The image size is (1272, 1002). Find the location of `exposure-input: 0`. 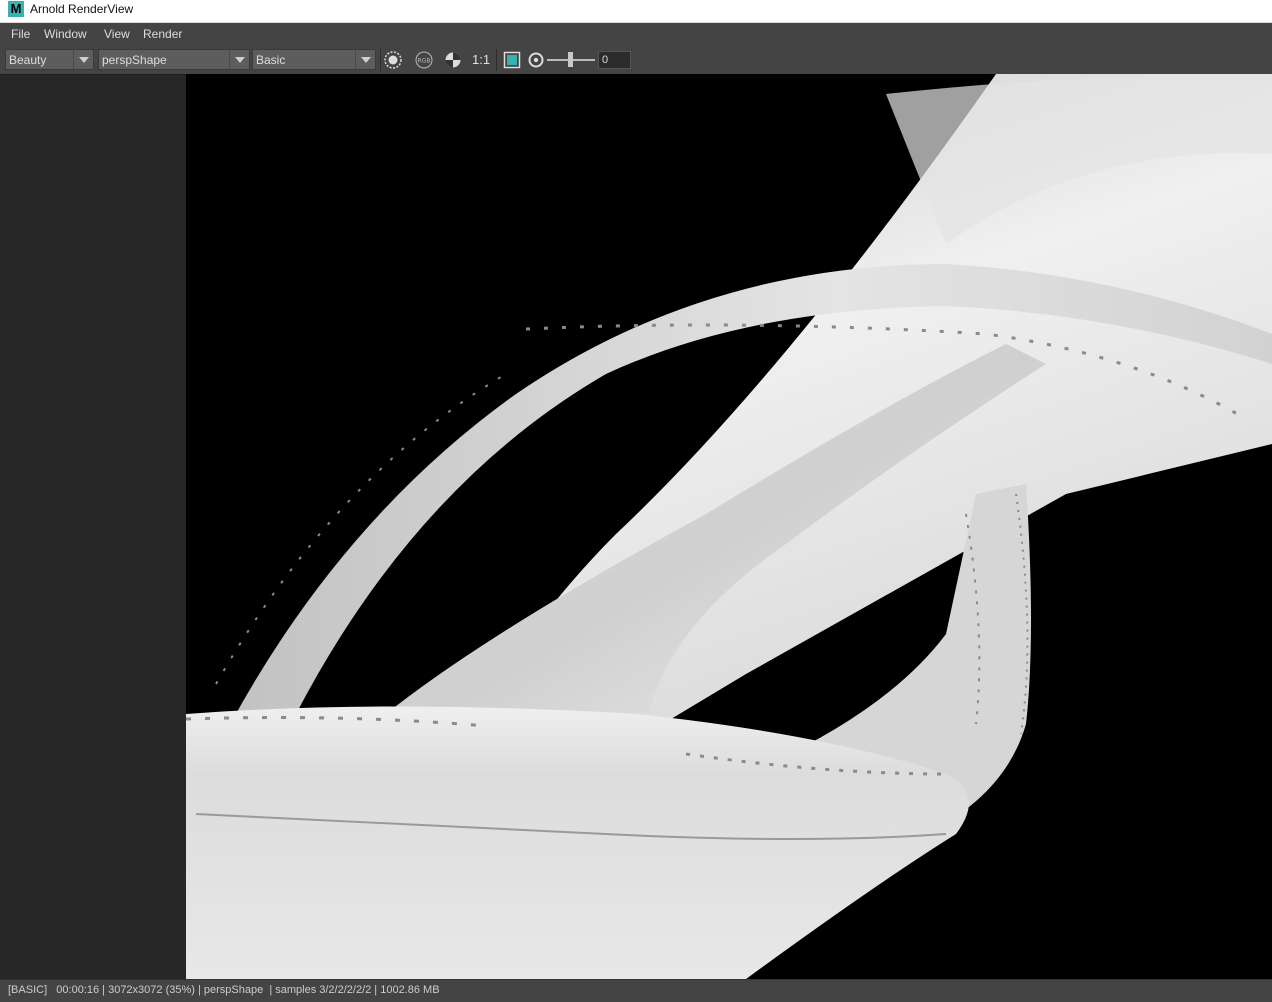

exposure-input: 0 is located at coordinates (614, 60).